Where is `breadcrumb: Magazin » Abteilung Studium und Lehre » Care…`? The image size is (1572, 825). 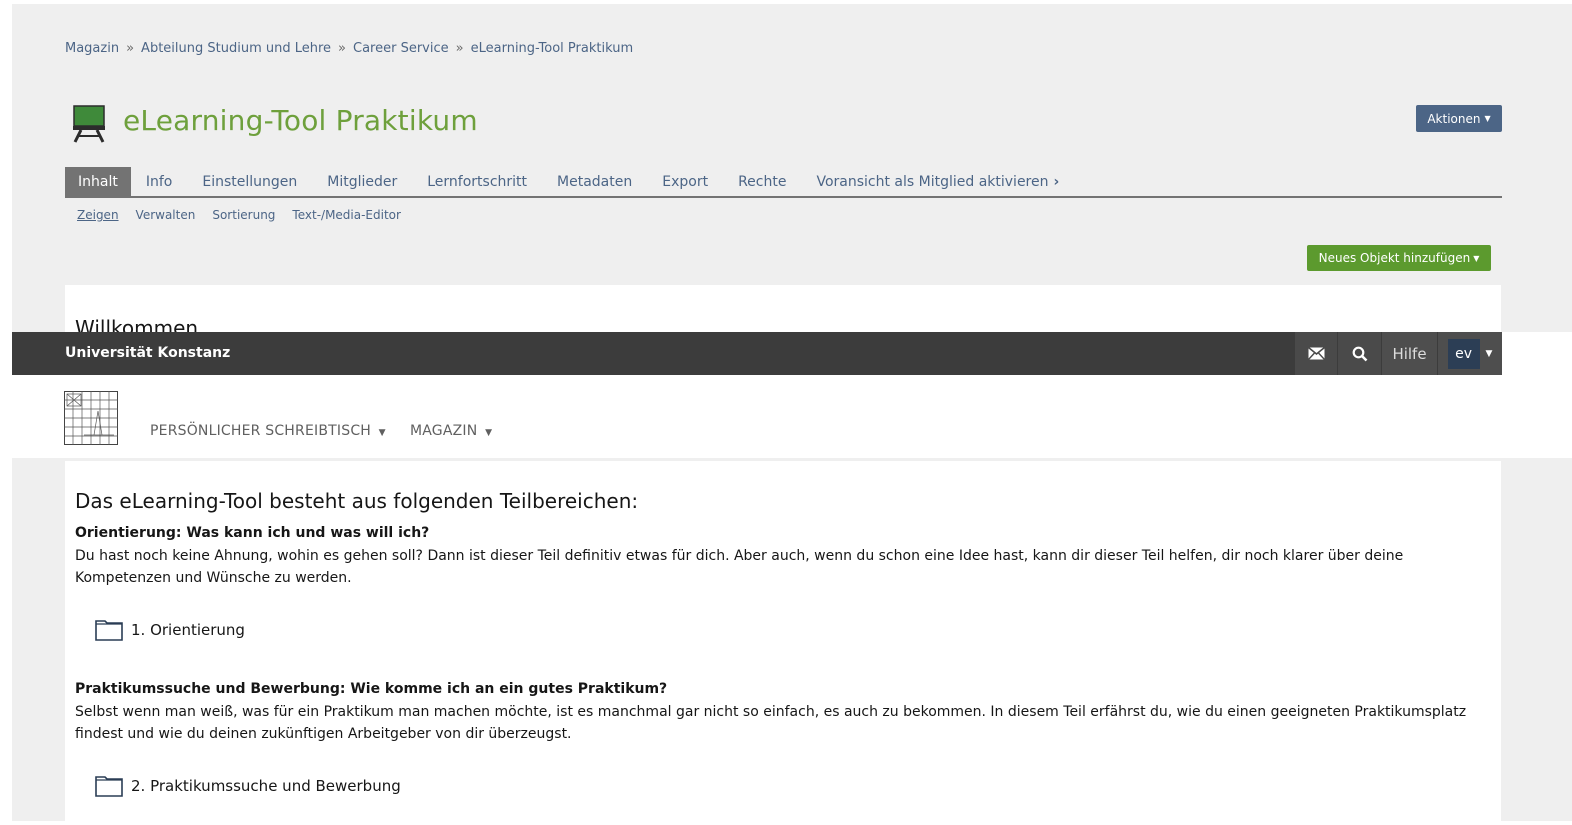 breadcrumb: Magazin » Abteilung Studium und Lehre » Care… is located at coordinates (349, 48).